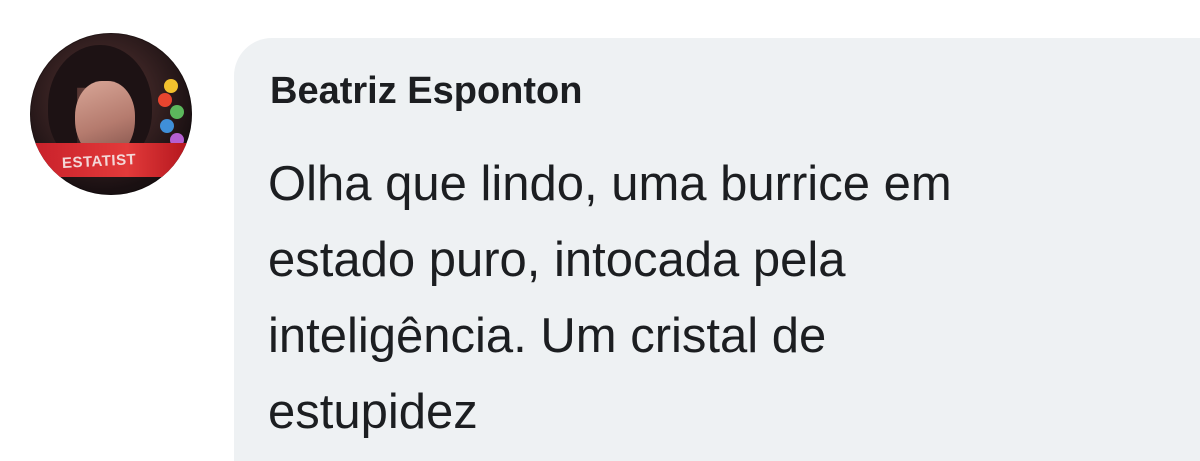 The width and height of the screenshot is (1200, 461). Describe the element at coordinates (610, 184) in the screenshot. I see `comment-text-line: Olha que lindo, uma burrice em` at that location.